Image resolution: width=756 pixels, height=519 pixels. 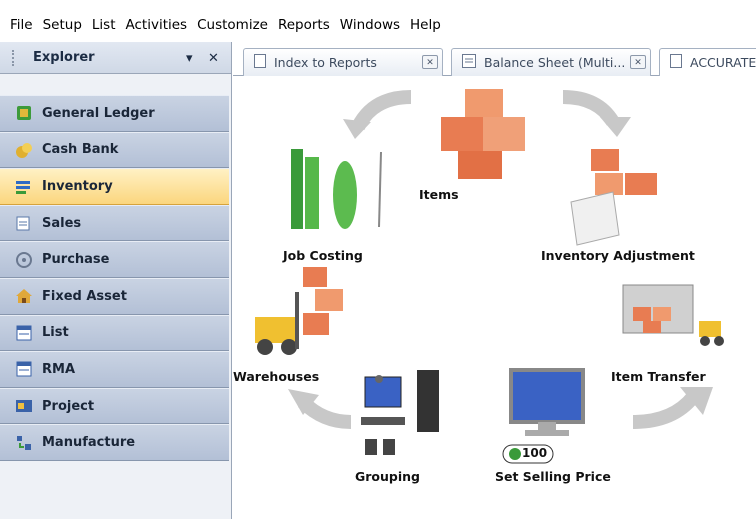 What do you see at coordinates (469, 62) in the screenshot?
I see `report-icon` at bounding box center [469, 62].